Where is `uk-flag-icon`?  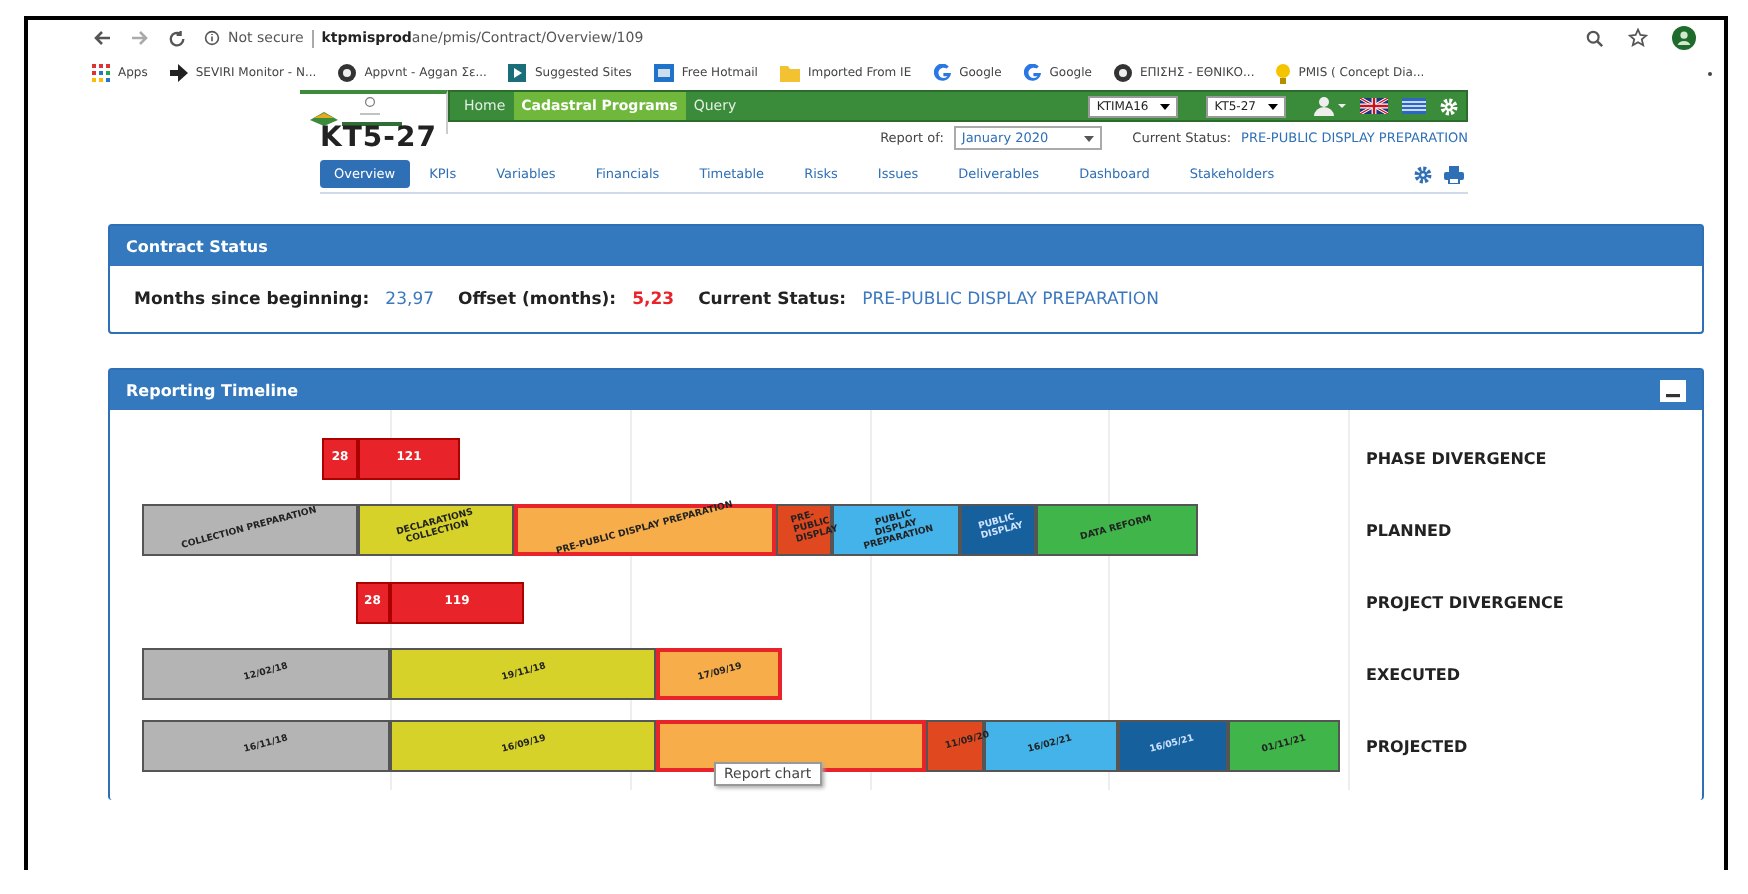
uk-flag-icon is located at coordinates (1374, 106).